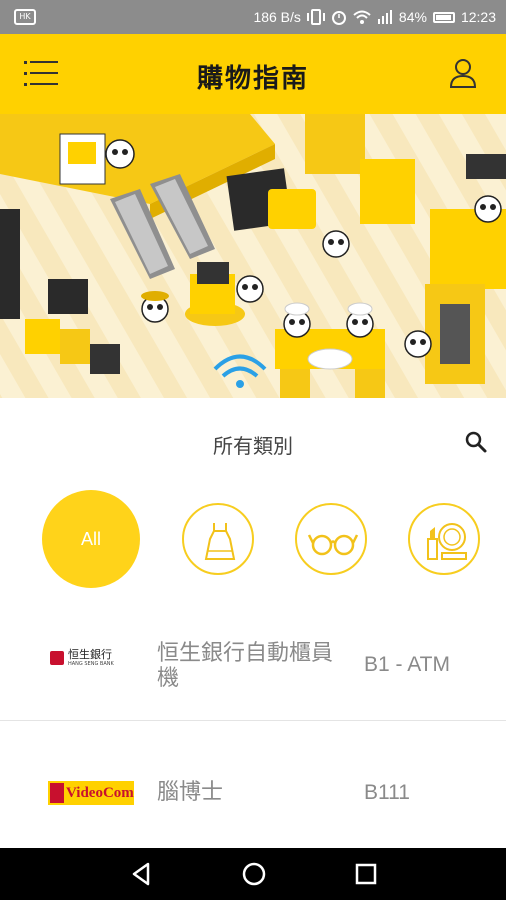 The height and width of the screenshot is (900, 506). I want to click on category-title: 所有類別, so click(253, 446).